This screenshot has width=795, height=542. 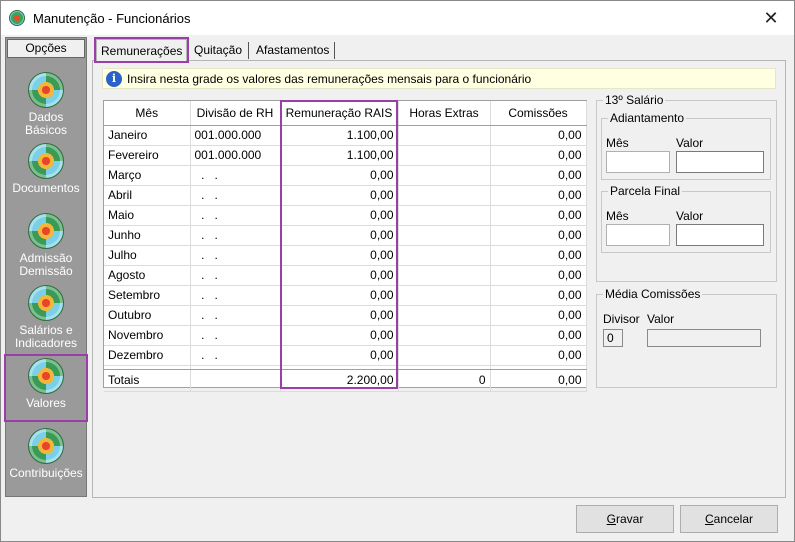 I want to click on media-comissoes-title: Média Comissões, so click(x=653, y=294).